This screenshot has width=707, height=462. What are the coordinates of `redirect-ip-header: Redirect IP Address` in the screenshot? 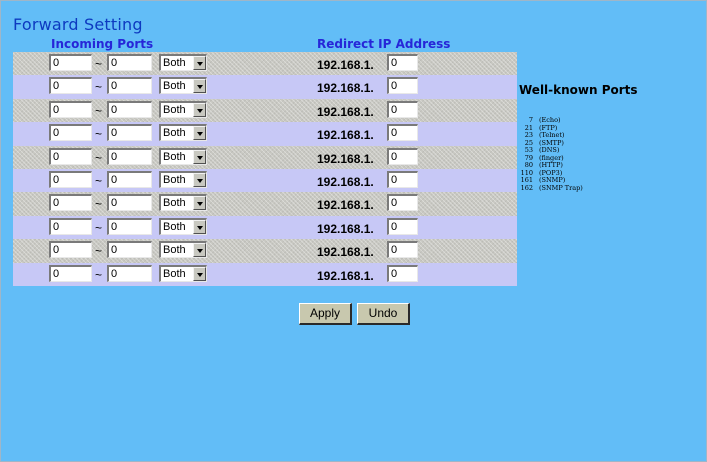 It's located at (384, 44).